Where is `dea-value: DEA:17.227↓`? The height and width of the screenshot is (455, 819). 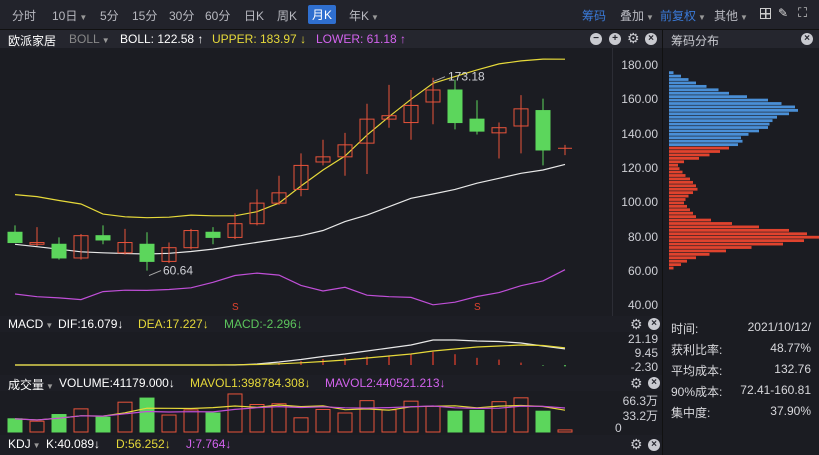 dea-value: DEA:17.227↓ is located at coordinates (173, 324).